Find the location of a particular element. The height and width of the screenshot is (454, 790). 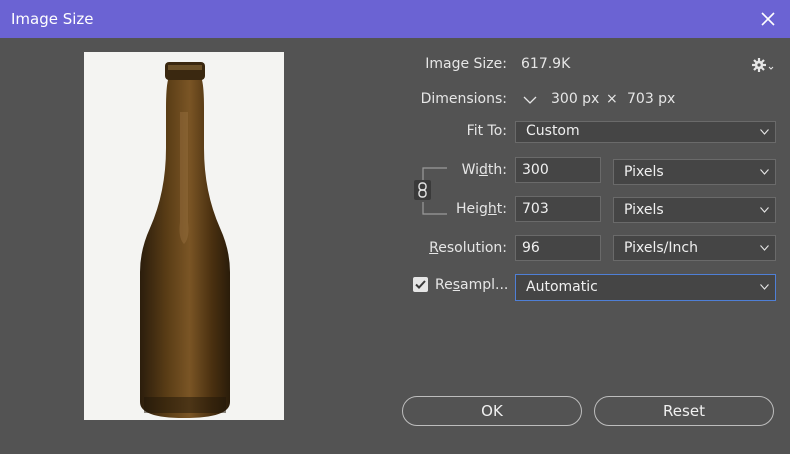

fit-to-label: Fit To: is located at coordinates (486, 131).